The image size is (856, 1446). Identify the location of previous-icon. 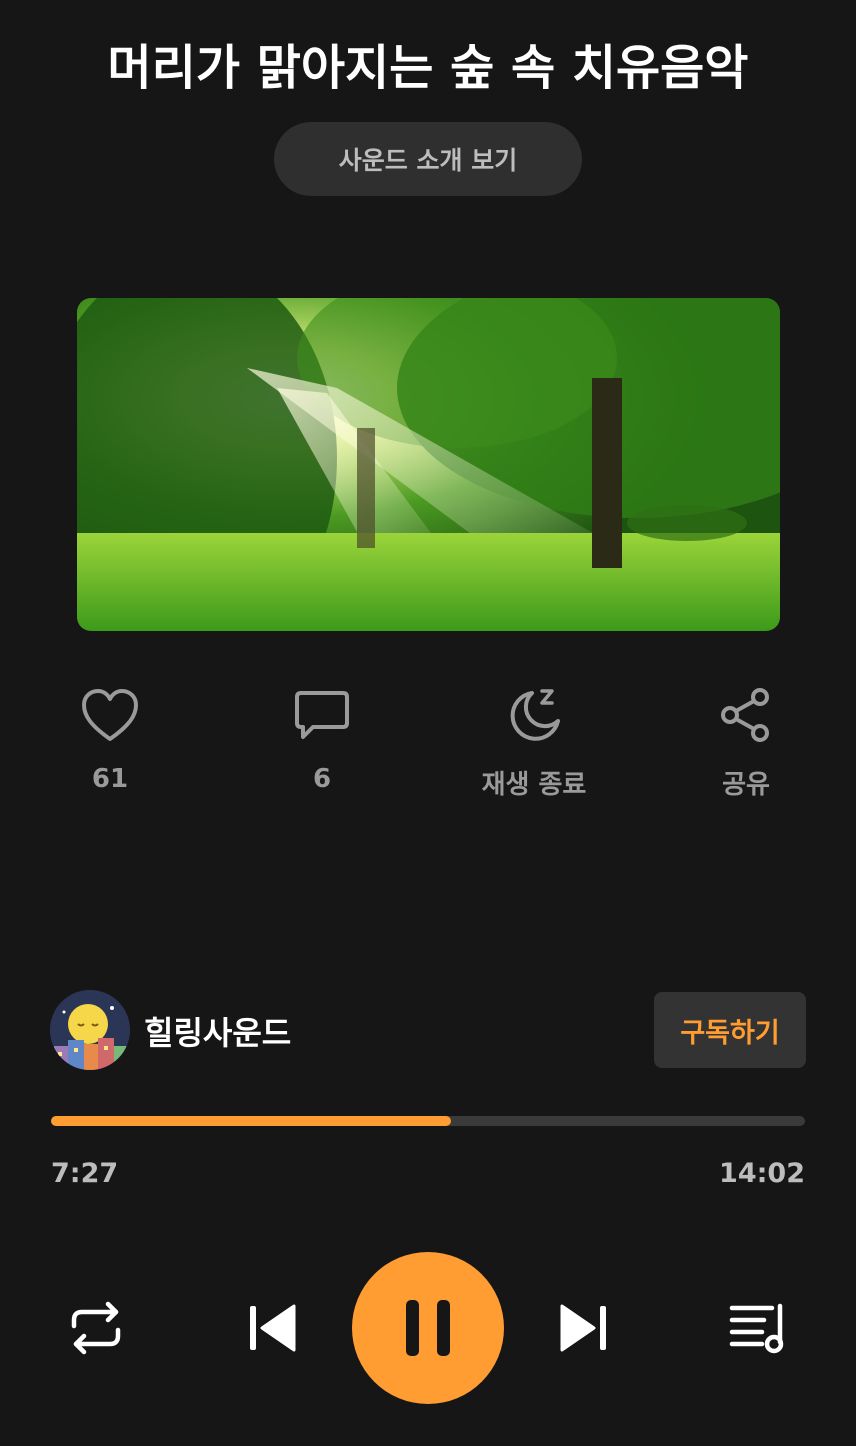
(273, 1328).